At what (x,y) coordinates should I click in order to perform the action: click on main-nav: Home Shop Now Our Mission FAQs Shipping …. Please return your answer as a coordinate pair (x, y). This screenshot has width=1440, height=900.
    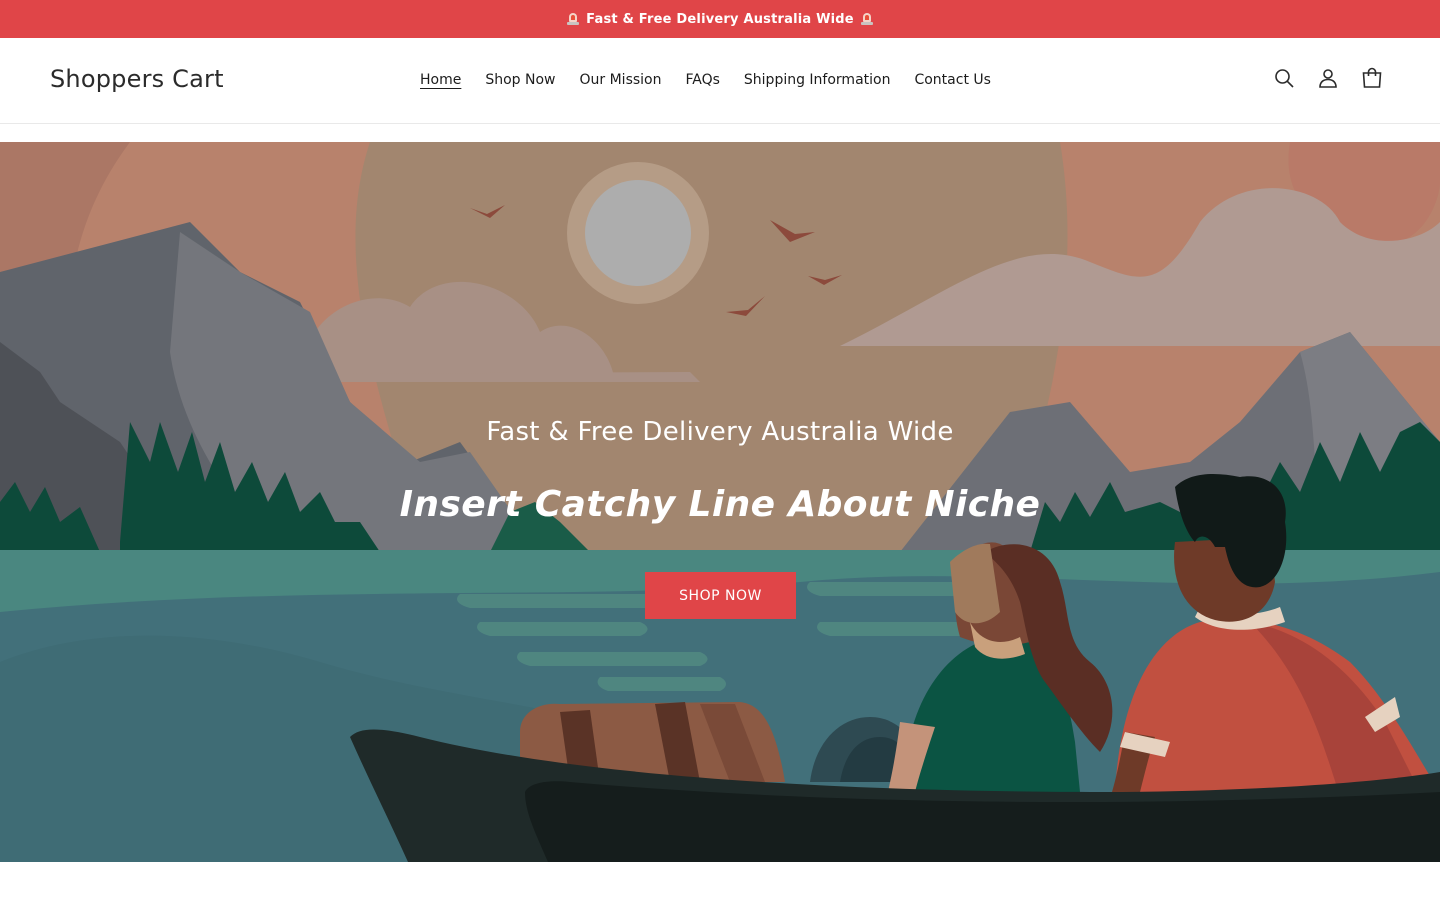
    Looking at the image, I should click on (705, 80).